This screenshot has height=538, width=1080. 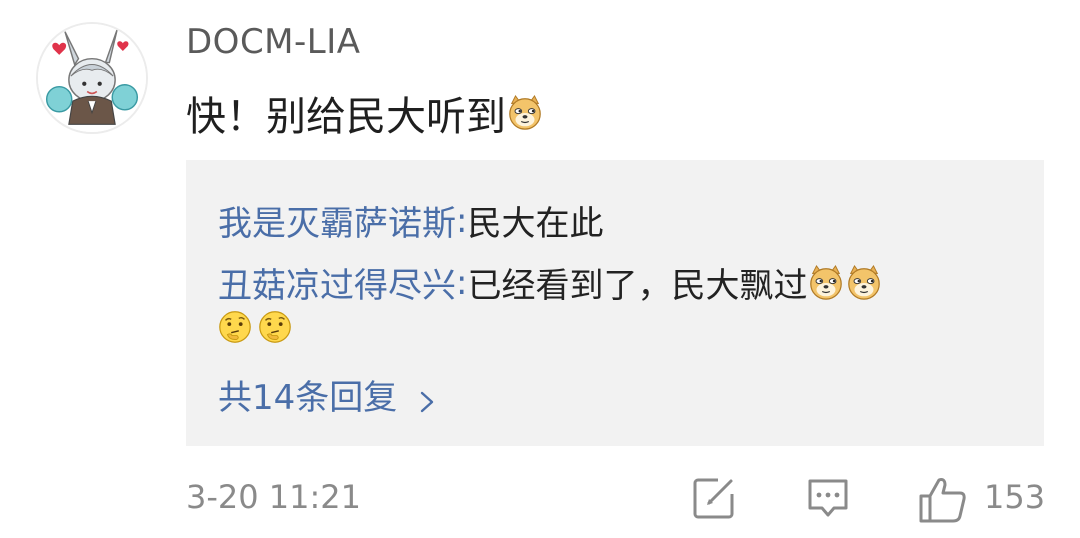 What do you see at coordinates (337, 282) in the screenshot?
I see `reply-author: 丑菇凉过得尽兴` at bounding box center [337, 282].